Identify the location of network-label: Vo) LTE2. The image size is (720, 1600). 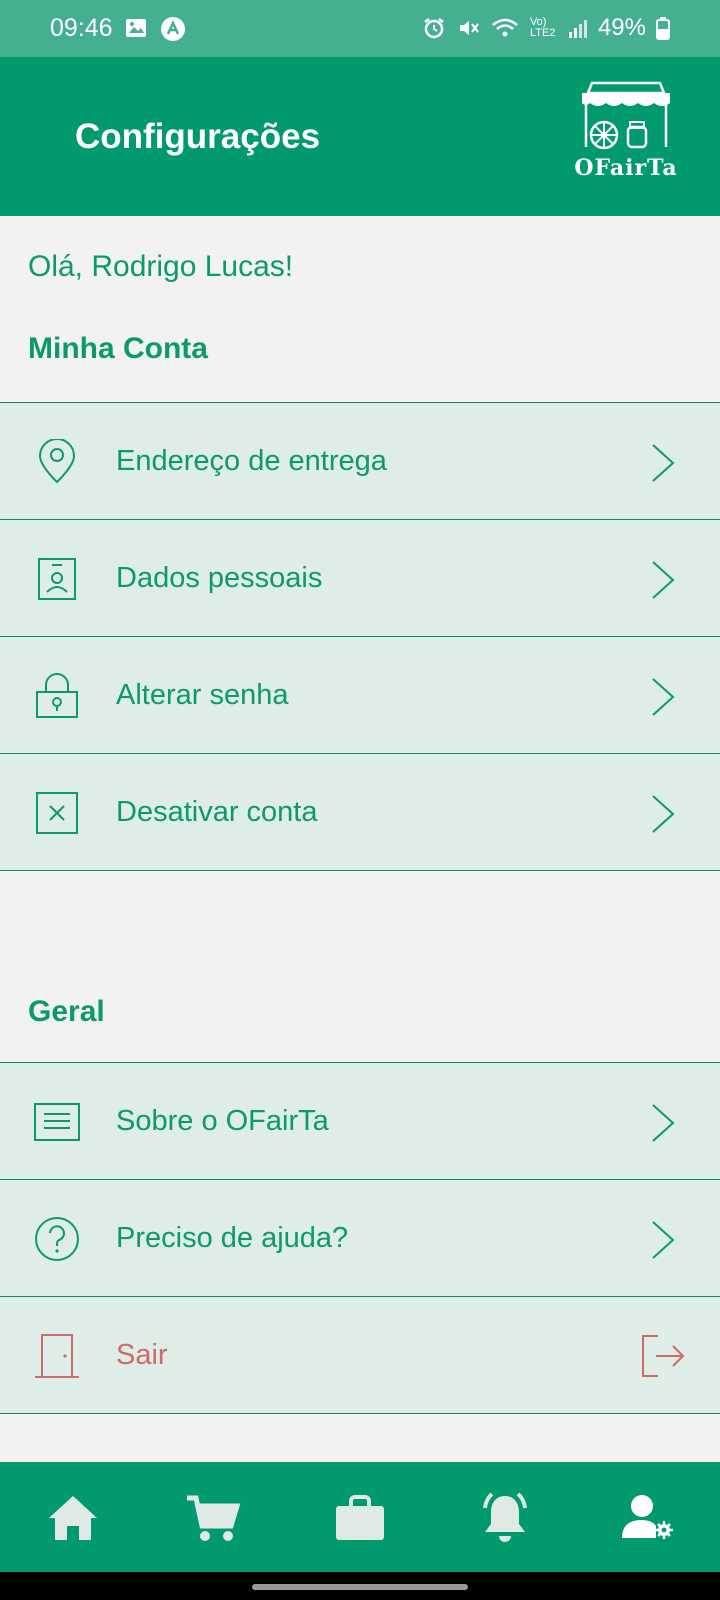
(542, 27).